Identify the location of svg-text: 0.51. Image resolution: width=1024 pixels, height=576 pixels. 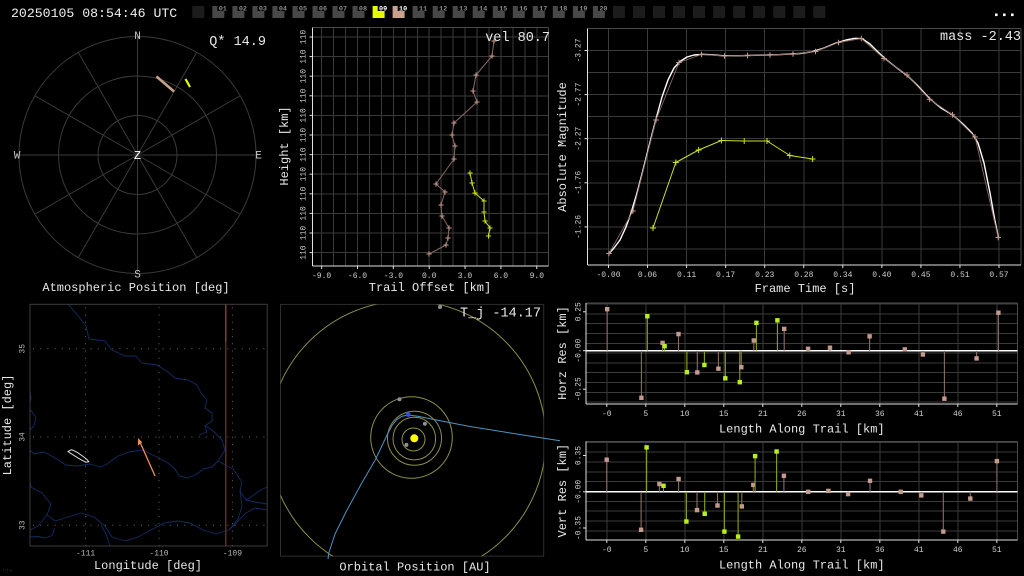
(959, 275).